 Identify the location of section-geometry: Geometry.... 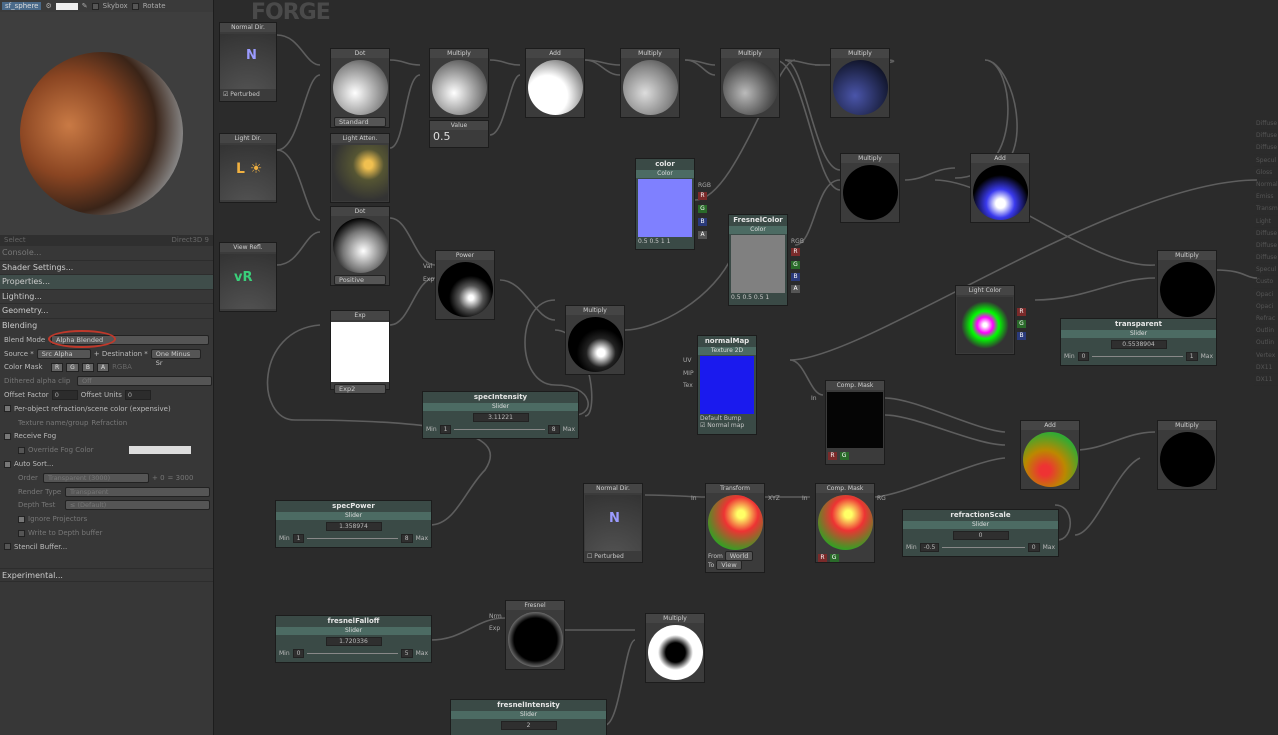
(106, 311).